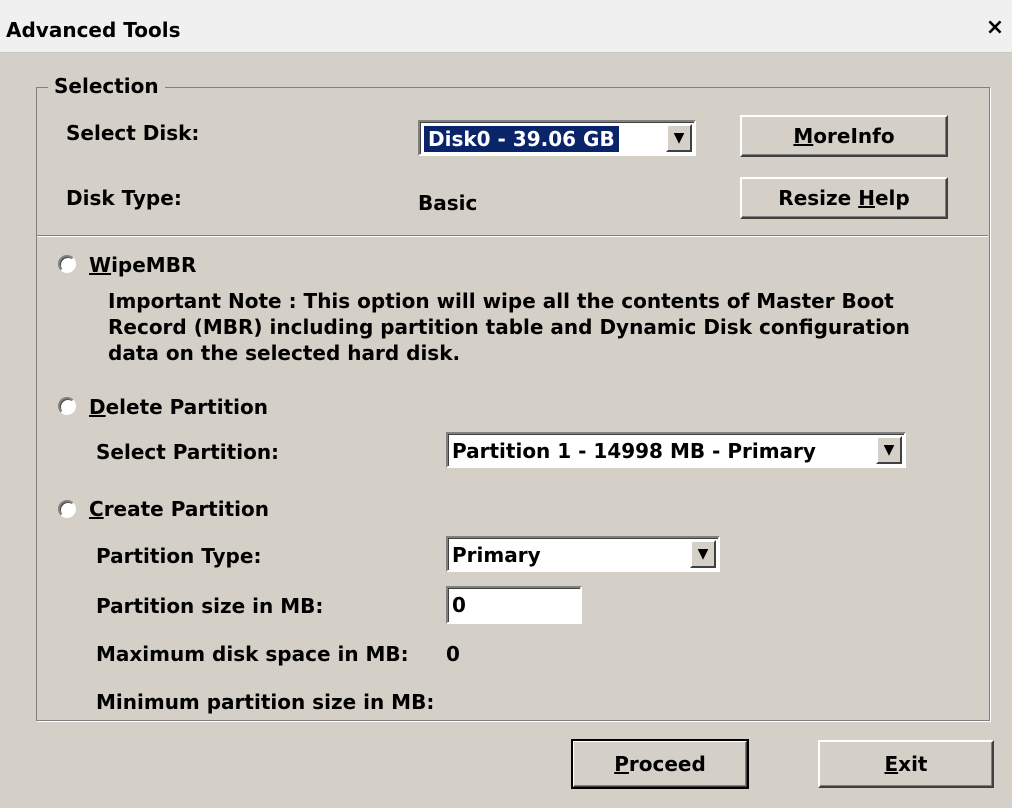  What do you see at coordinates (93, 30) in the screenshot?
I see `window-title: Advanced Tools` at bounding box center [93, 30].